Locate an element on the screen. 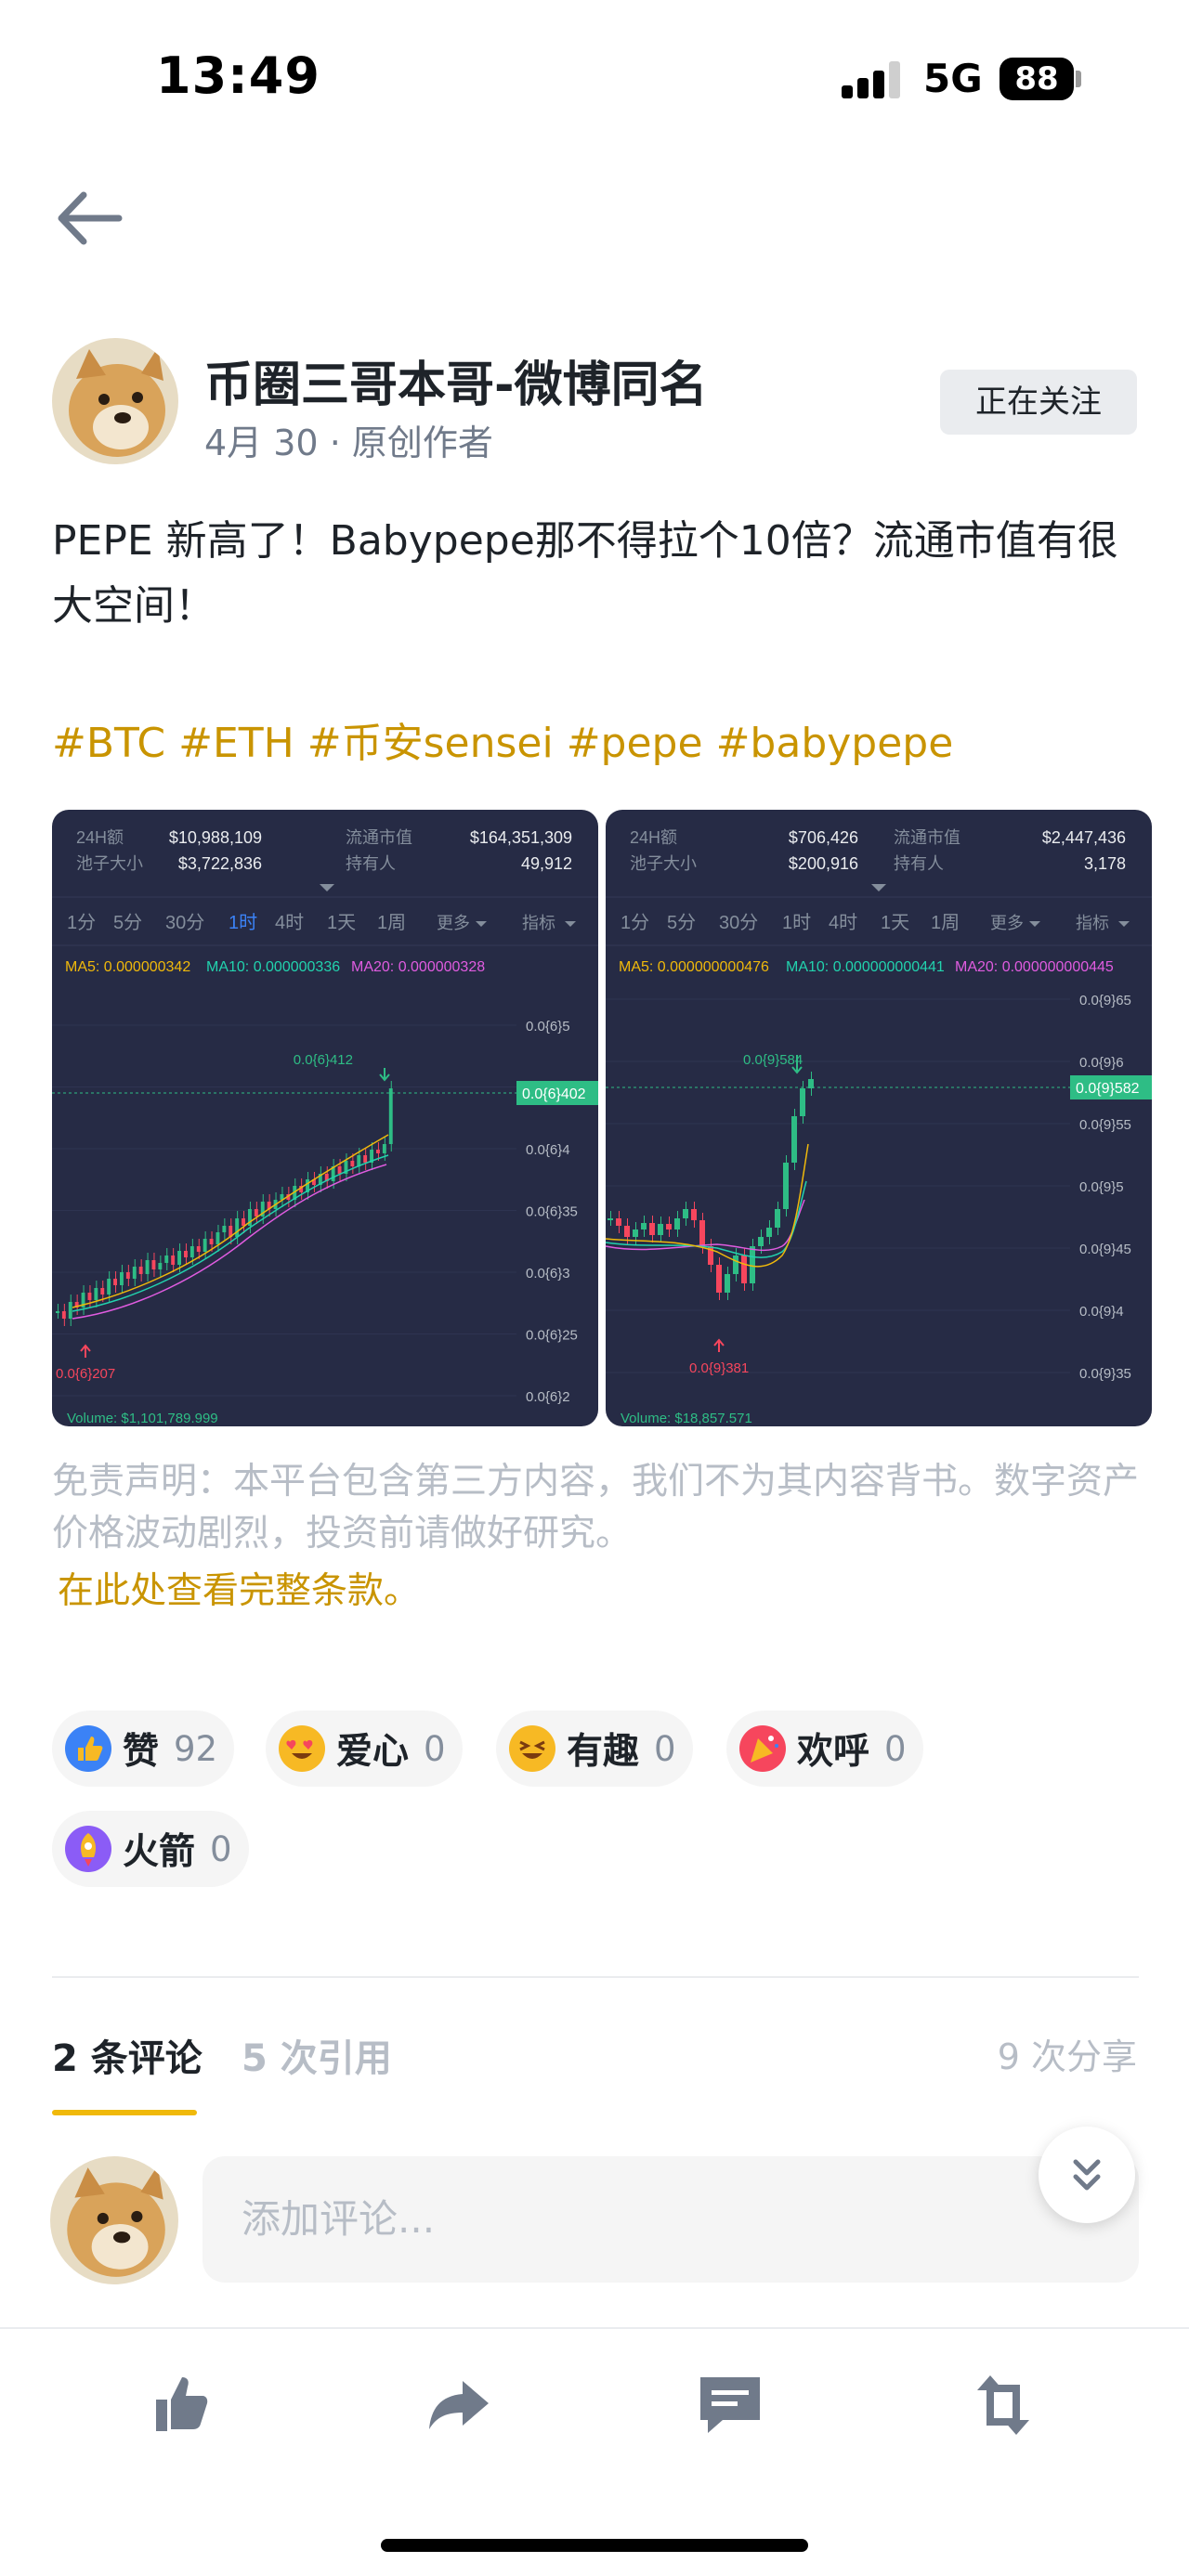 The image size is (1189, 2576). share-icon is located at coordinates (459, 2405).